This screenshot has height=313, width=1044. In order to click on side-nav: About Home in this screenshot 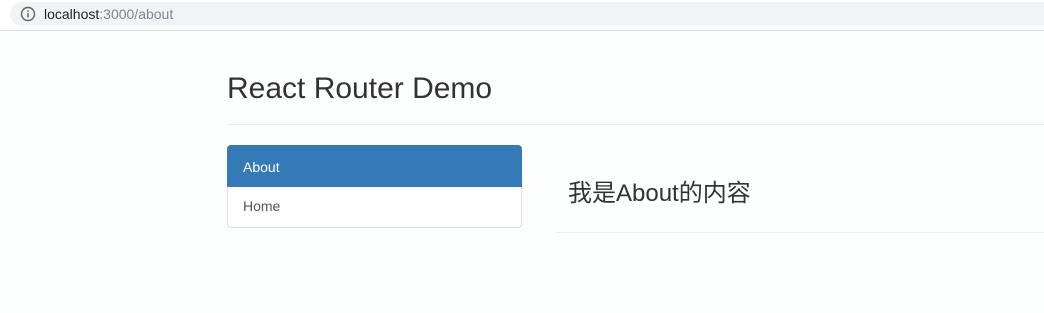, I will do `click(374, 186)`.